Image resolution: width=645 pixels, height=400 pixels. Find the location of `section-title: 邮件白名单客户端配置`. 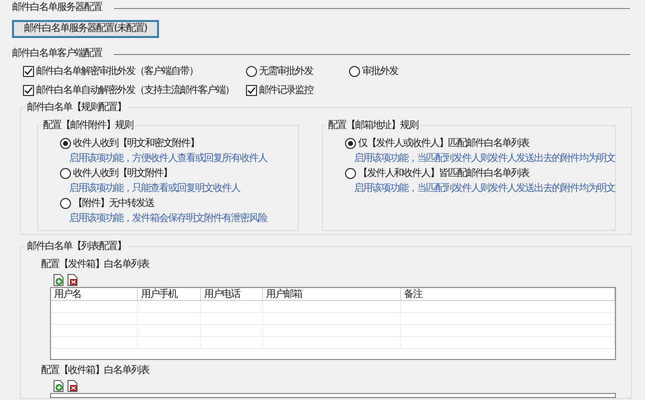

section-title: 邮件白名单客户端配置 is located at coordinates (57, 54).